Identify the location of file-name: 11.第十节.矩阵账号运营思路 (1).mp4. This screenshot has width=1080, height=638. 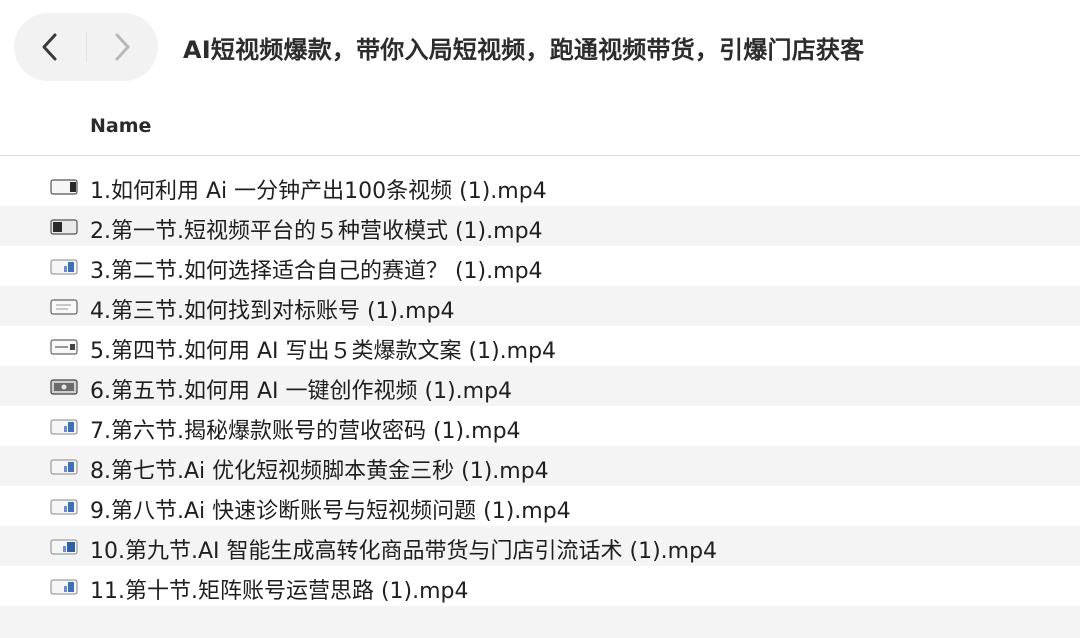
(279, 591).